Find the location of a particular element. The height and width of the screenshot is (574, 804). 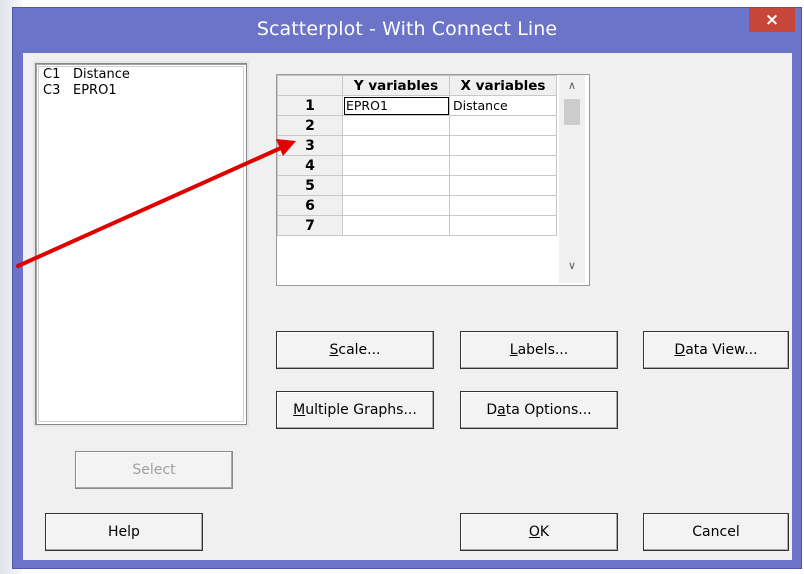

annotation-arrow-shaft is located at coordinates (150, 206).